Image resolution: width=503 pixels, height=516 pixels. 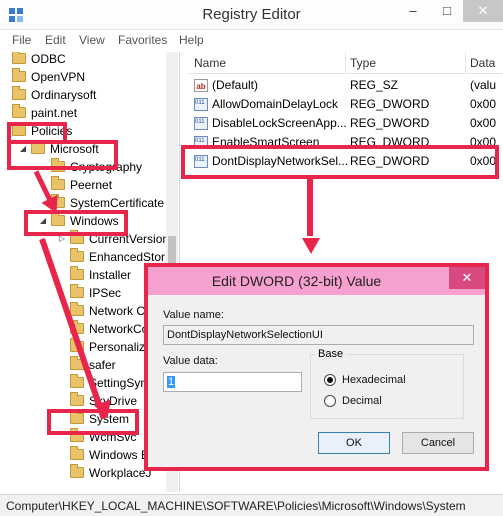 What do you see at coordinates (467, 278) in the screenshot?
I see `dialog-close-button: ✕` at bounding box center [467, 278].